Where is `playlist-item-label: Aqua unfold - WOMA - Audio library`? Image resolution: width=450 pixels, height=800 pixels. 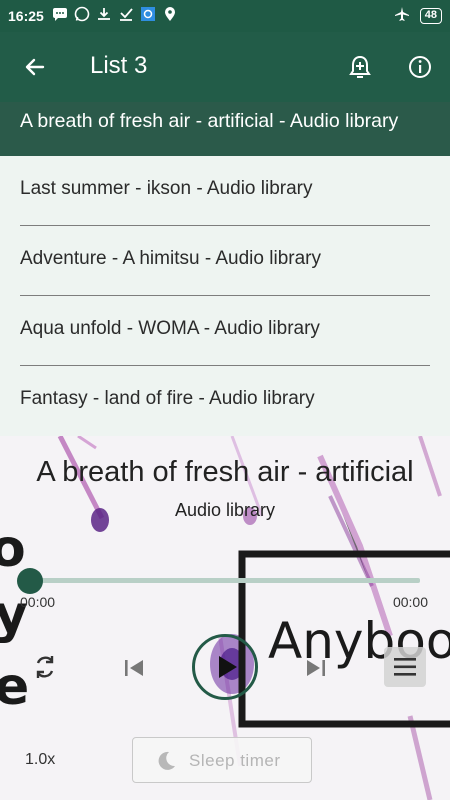 playlist-item-label: Aqua unfold - WOMA - Audio library is located at coordinates (170, 328).